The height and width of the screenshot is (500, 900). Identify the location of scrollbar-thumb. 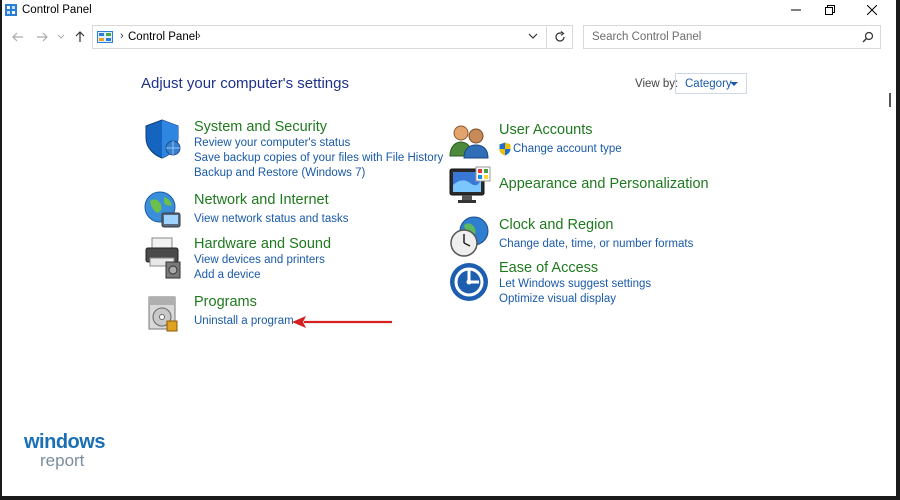
(890, 100).